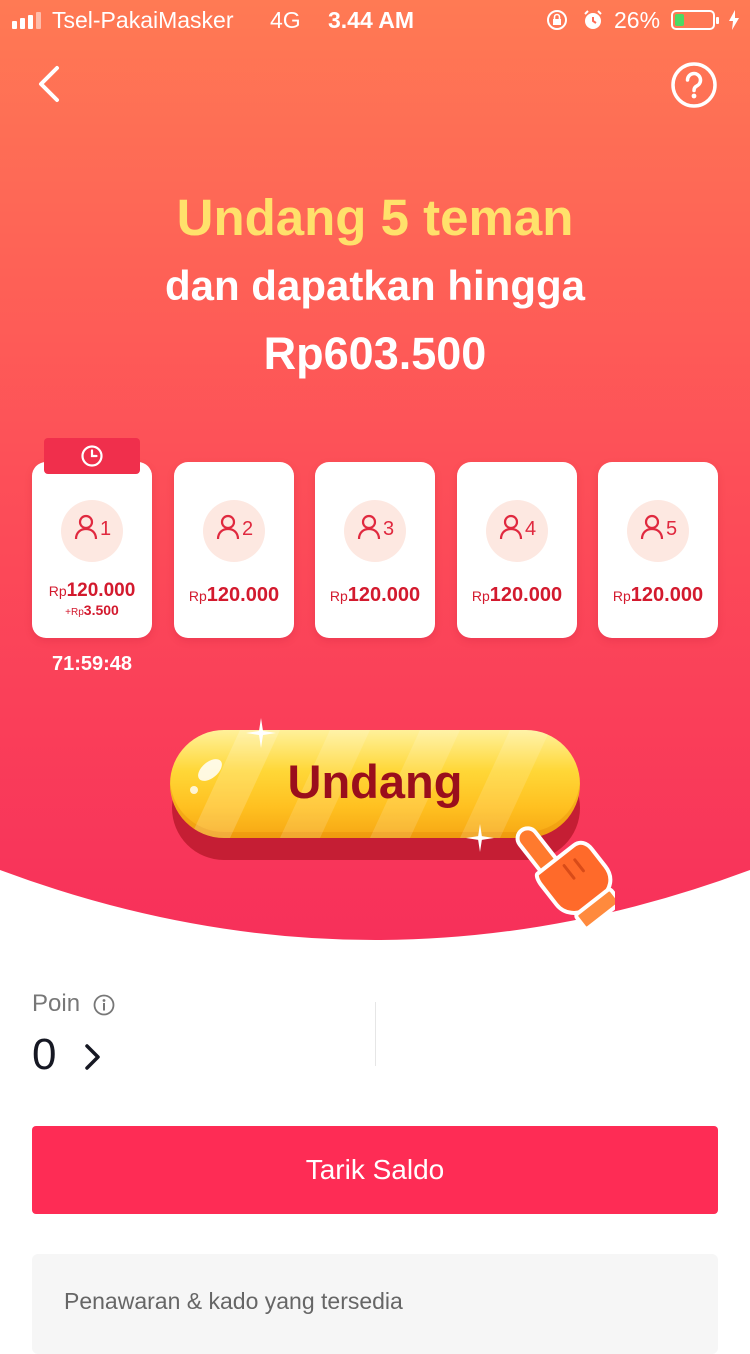 The height and width of the screenshot is (1354, 750). What do you see at coordinates (593, 19) in the screenshot?
I see `alarm-icon` at bounding box center [593, 19].